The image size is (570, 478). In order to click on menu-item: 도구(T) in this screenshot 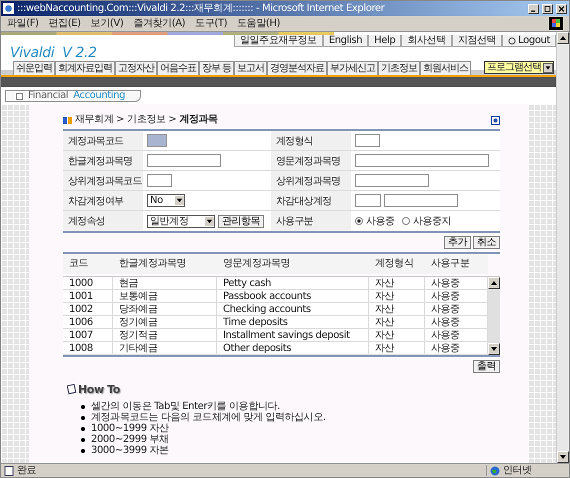, I will do `click(211, 24)`.